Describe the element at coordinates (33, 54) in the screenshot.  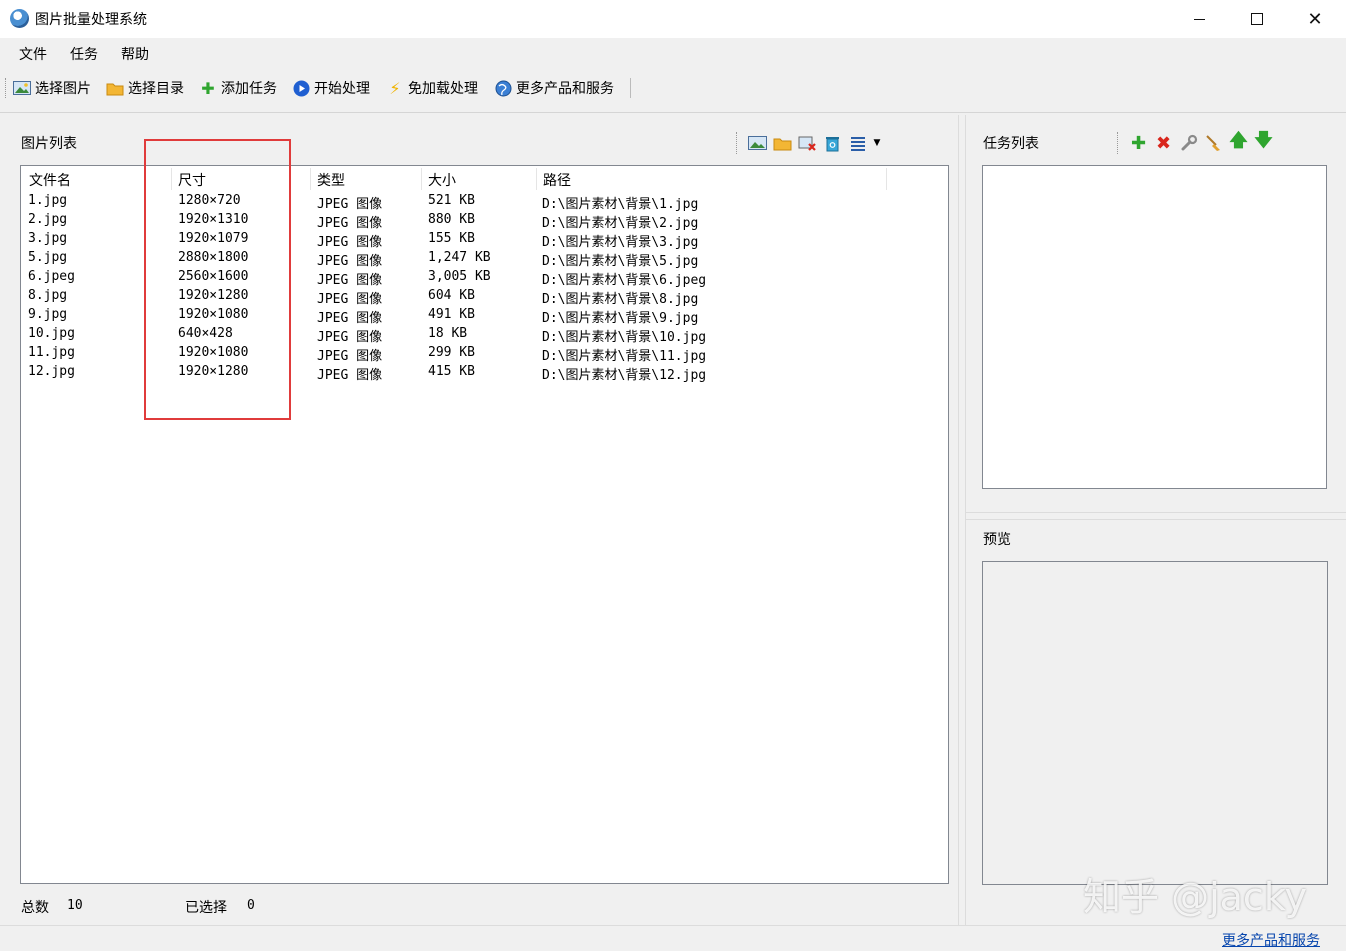
I see `menu-file: 文件` at that location.